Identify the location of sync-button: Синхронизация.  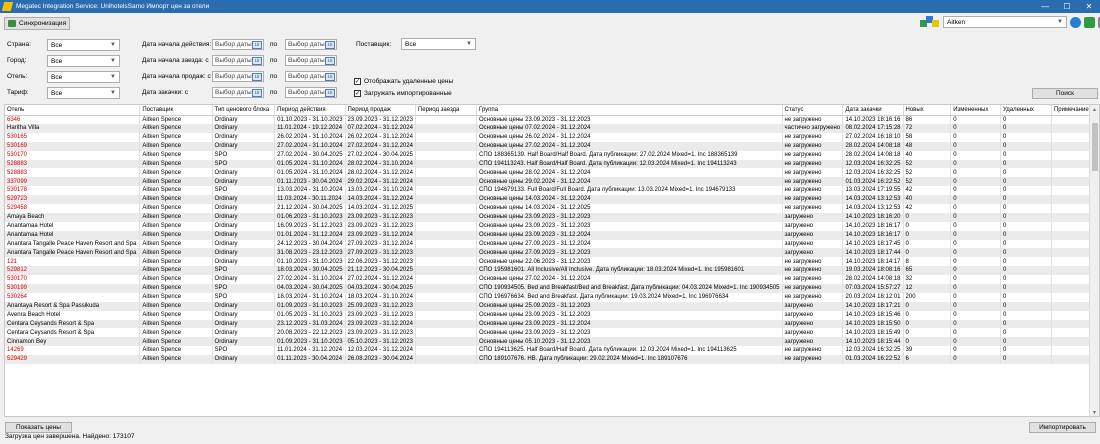
(37, 23).